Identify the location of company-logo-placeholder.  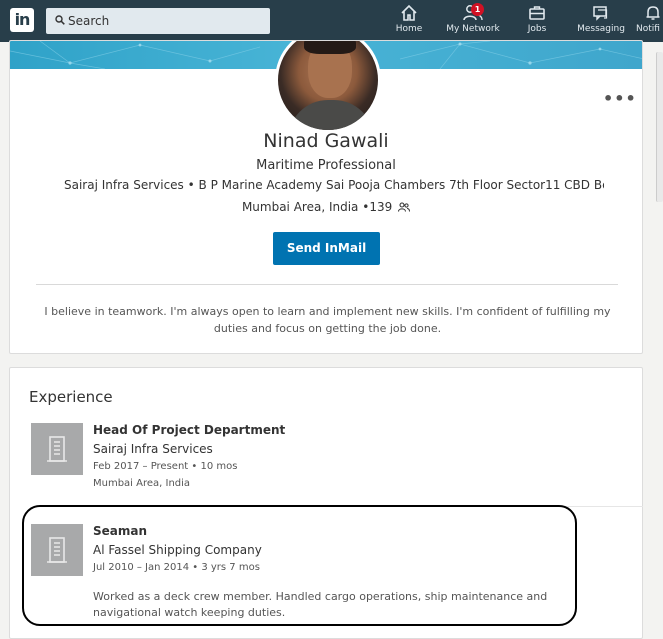
(57, 449).